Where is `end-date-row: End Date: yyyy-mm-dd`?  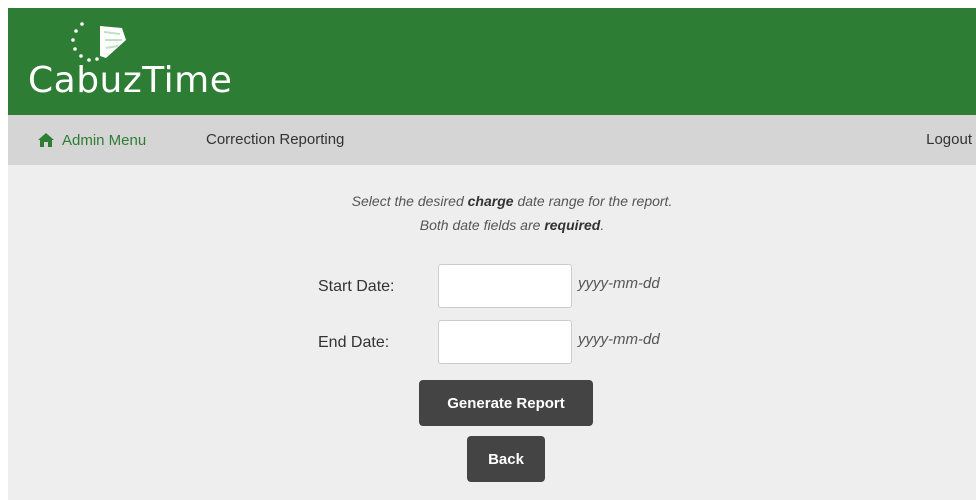
end-date-row: End Date: yyyy-mm-dd is located at coordinates (492, 343).